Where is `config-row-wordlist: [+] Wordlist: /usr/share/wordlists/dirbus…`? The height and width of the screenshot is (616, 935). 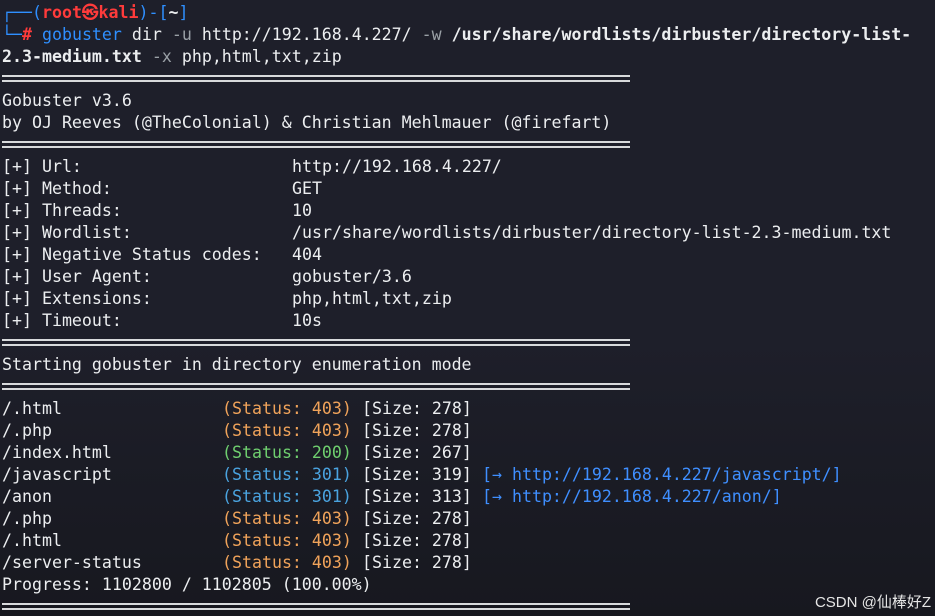 config-row-wordlist: [+] Wordlist: /usr/share/wordlists/dirbus… is located at coordinates (468, 233).